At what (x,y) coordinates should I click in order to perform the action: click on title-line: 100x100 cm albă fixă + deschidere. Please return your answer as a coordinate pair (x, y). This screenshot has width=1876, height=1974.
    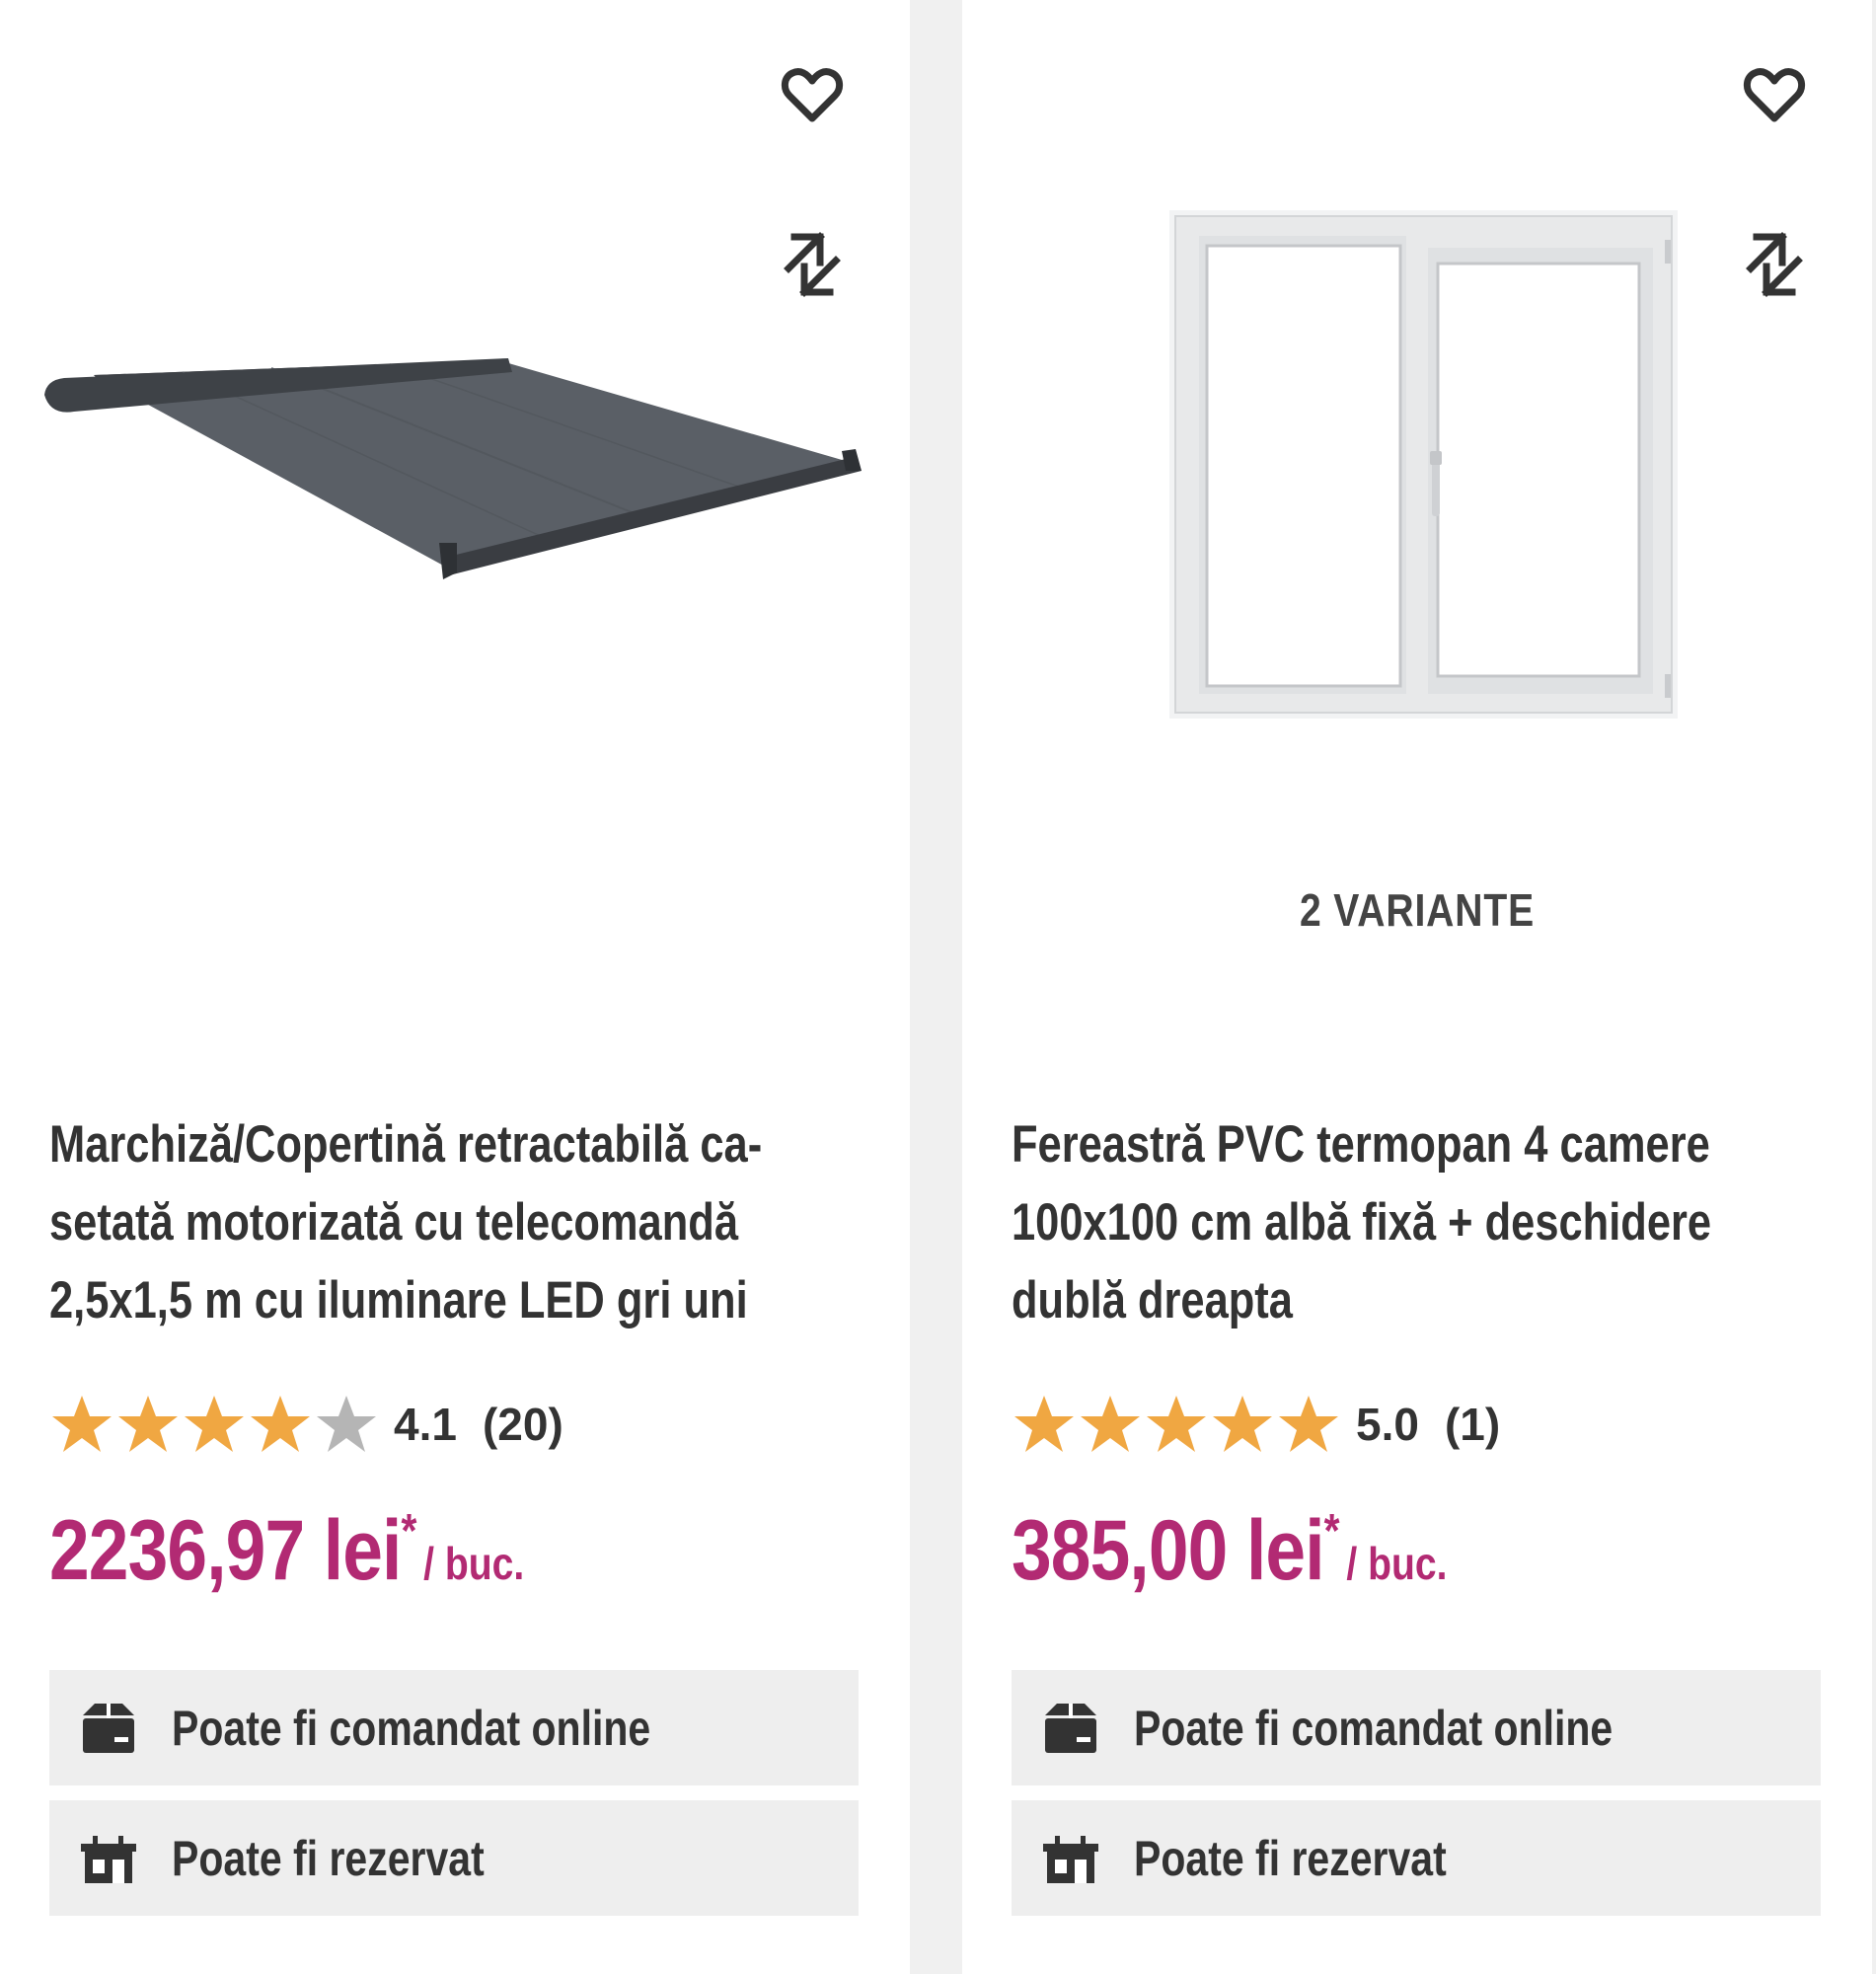
    Looking at the image, I should click on (1362, 1222).